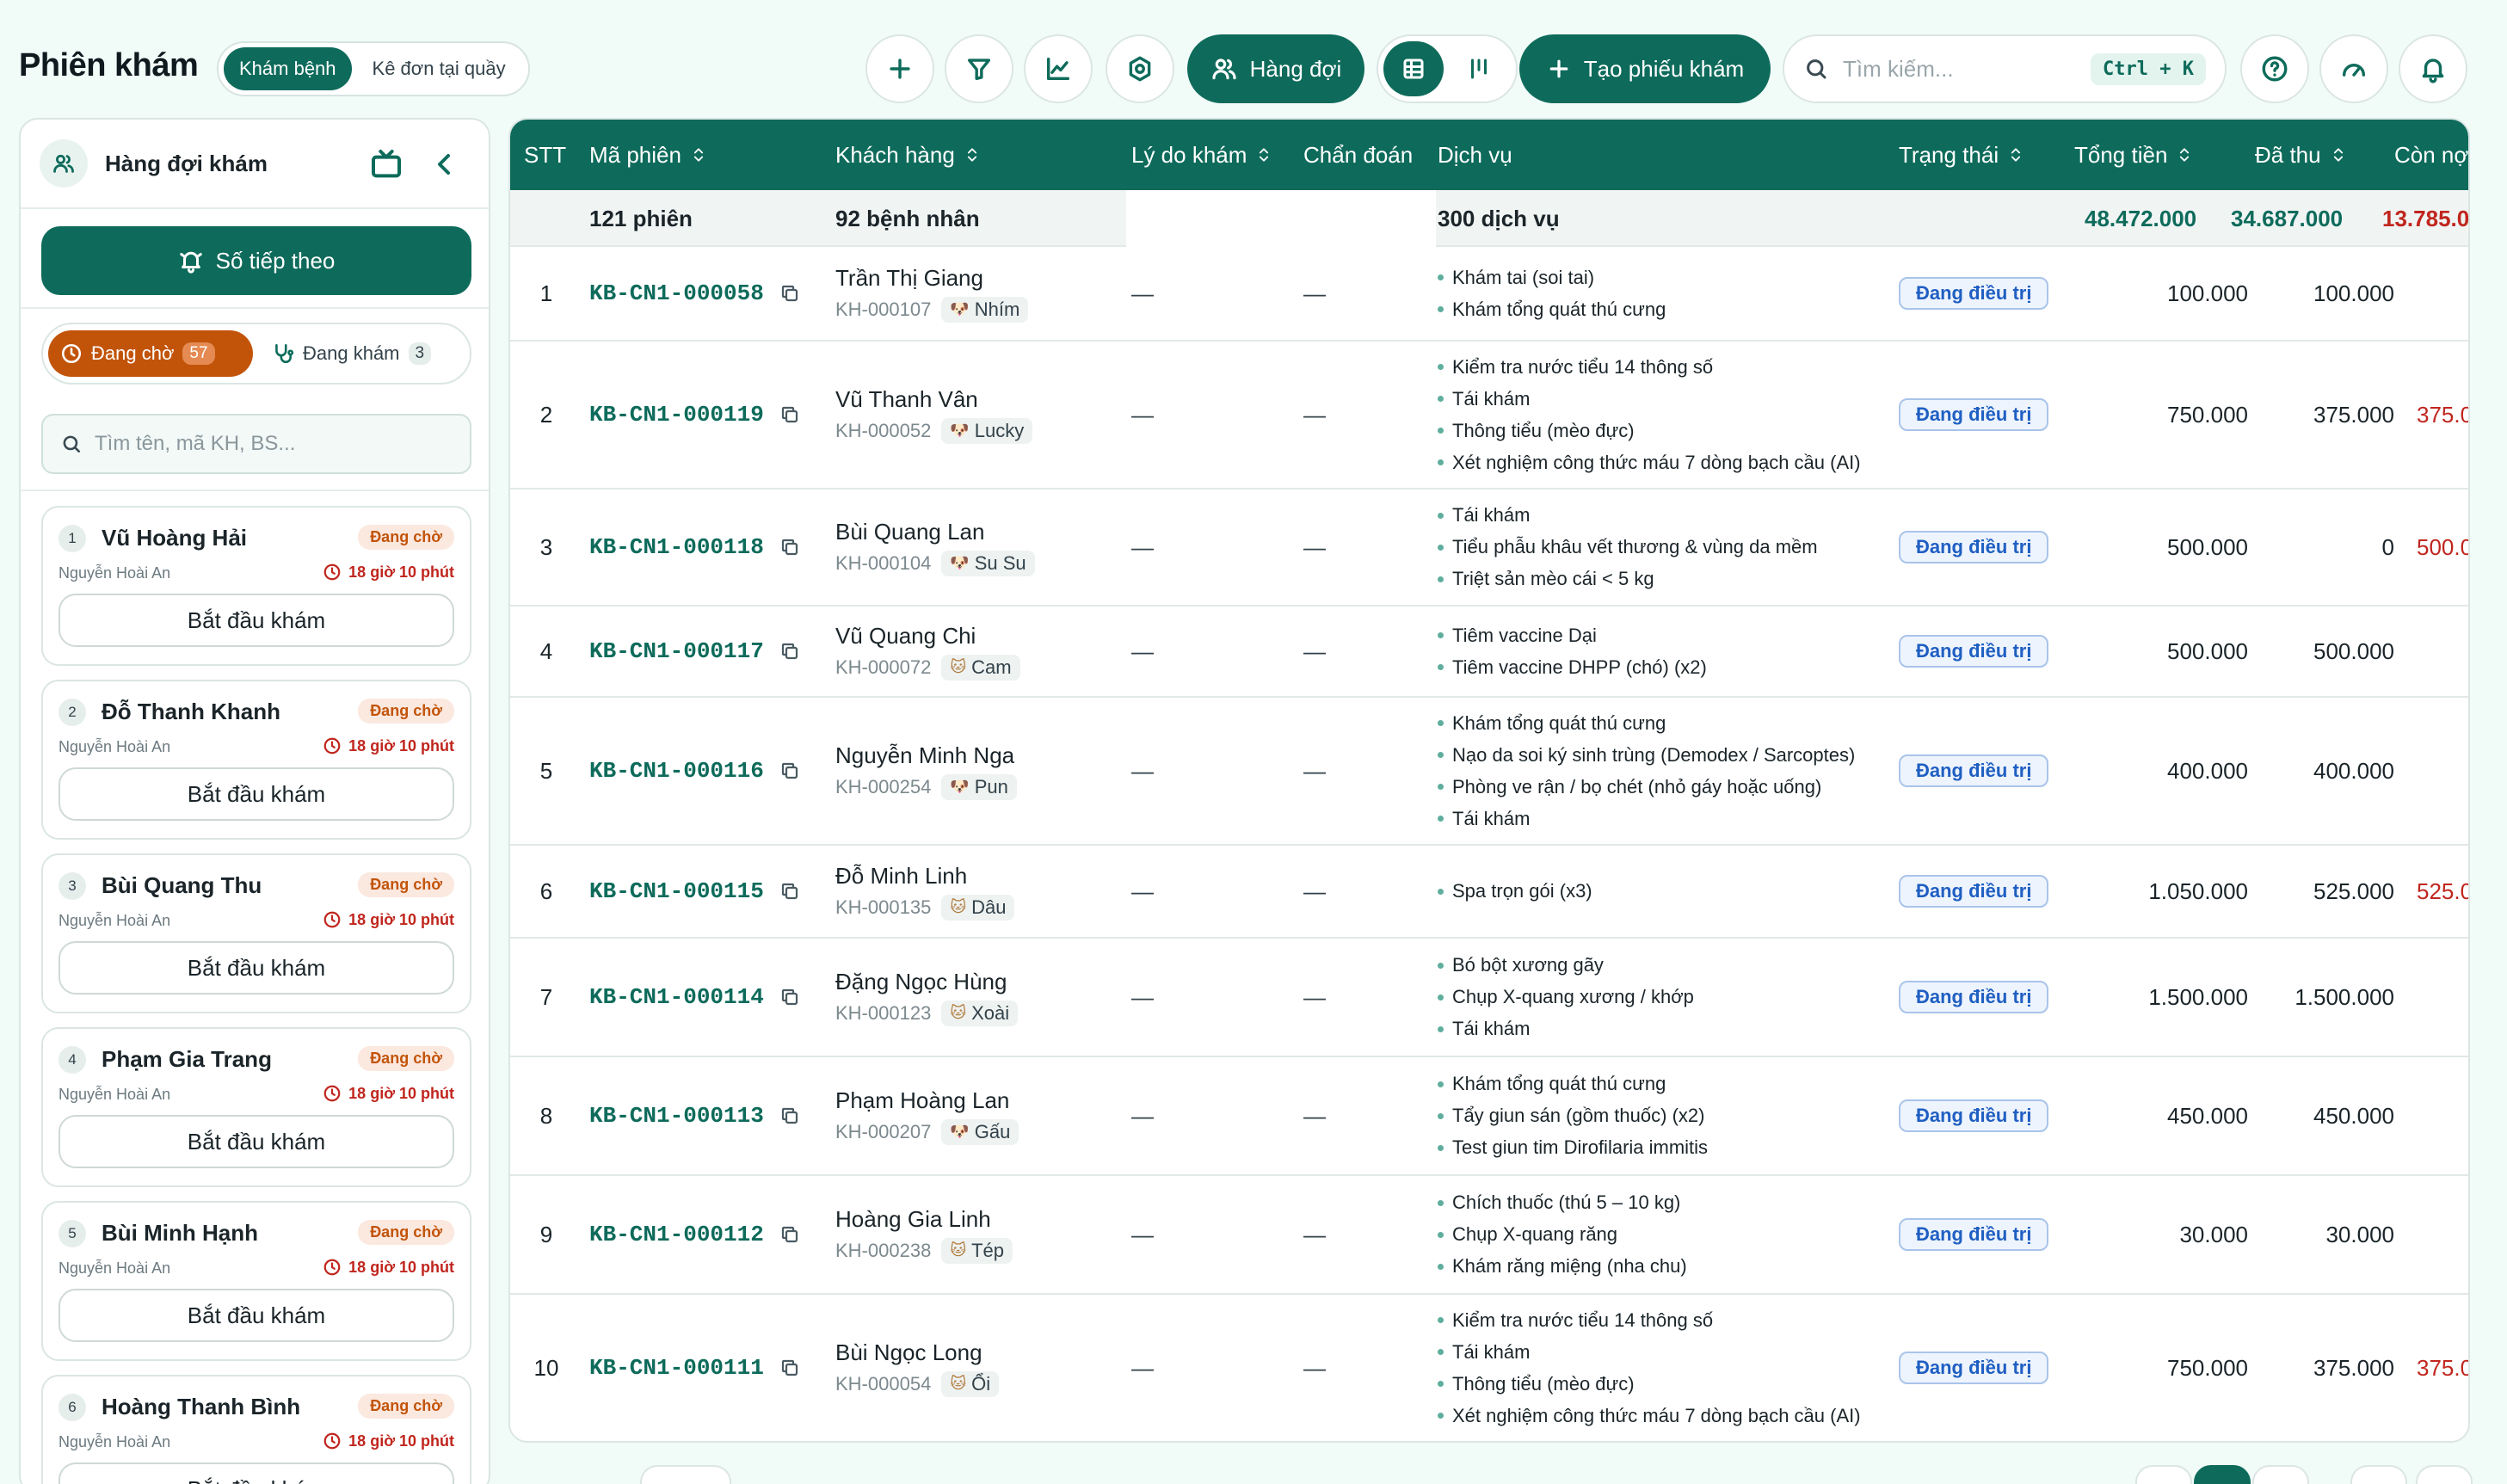 This screenshot has height=1484, width=2507. Describe the element at coordinates (274, 444) in the screenshot. I see `queue-search-input` at that location.